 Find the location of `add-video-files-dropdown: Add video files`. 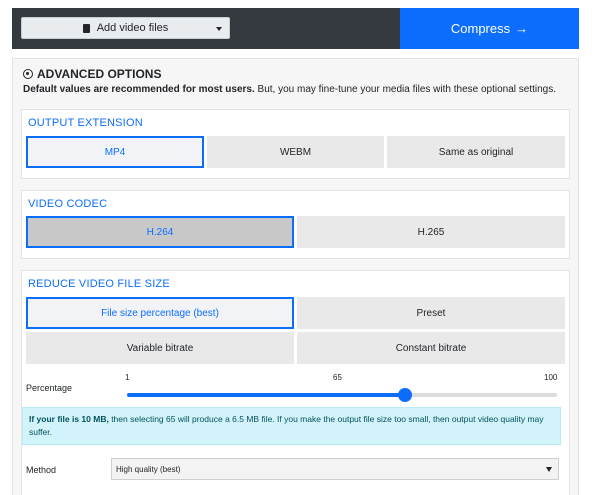

add-video-files-dropdown: Add video files is located at coordinates (125, 28).